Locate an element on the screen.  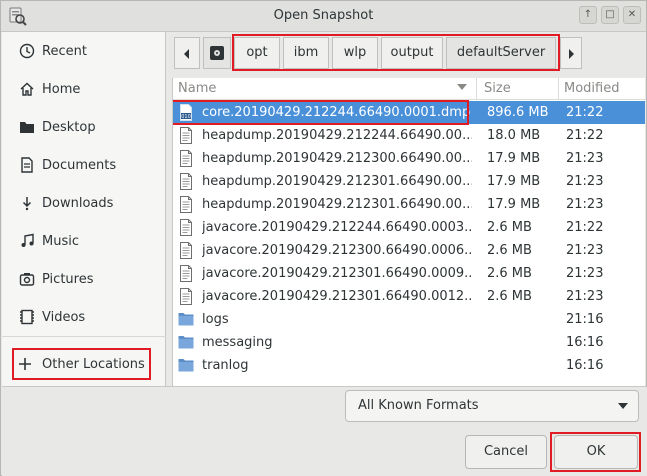
path-bar: opt ibm wlp output defaultServer is located at coordinates (379, 52).